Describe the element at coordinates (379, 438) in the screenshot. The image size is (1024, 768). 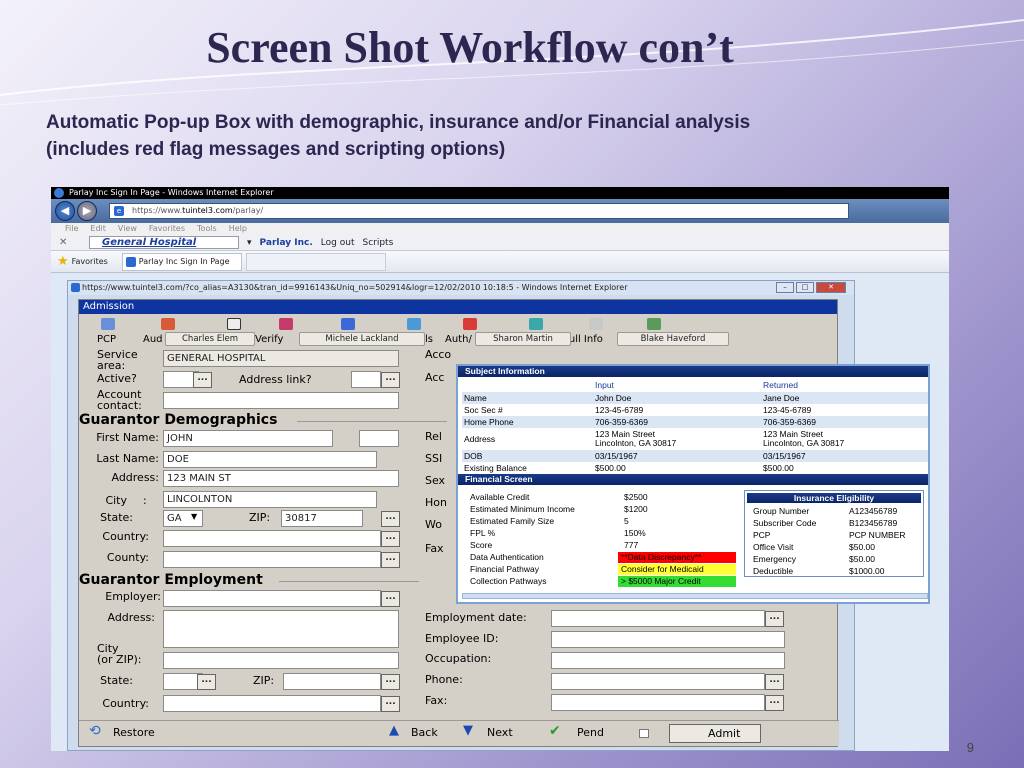
I see `middle-name-field` at that location.